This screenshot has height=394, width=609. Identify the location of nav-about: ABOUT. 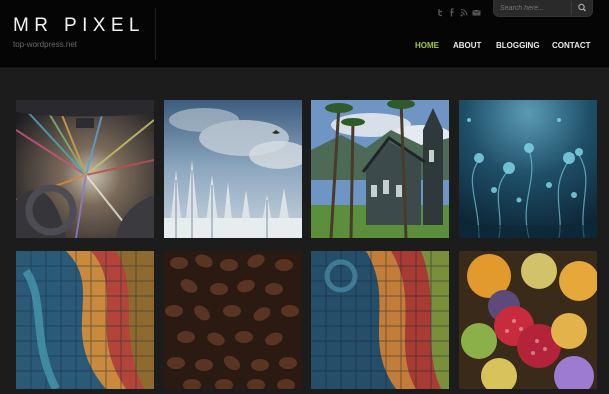
(467, 45).